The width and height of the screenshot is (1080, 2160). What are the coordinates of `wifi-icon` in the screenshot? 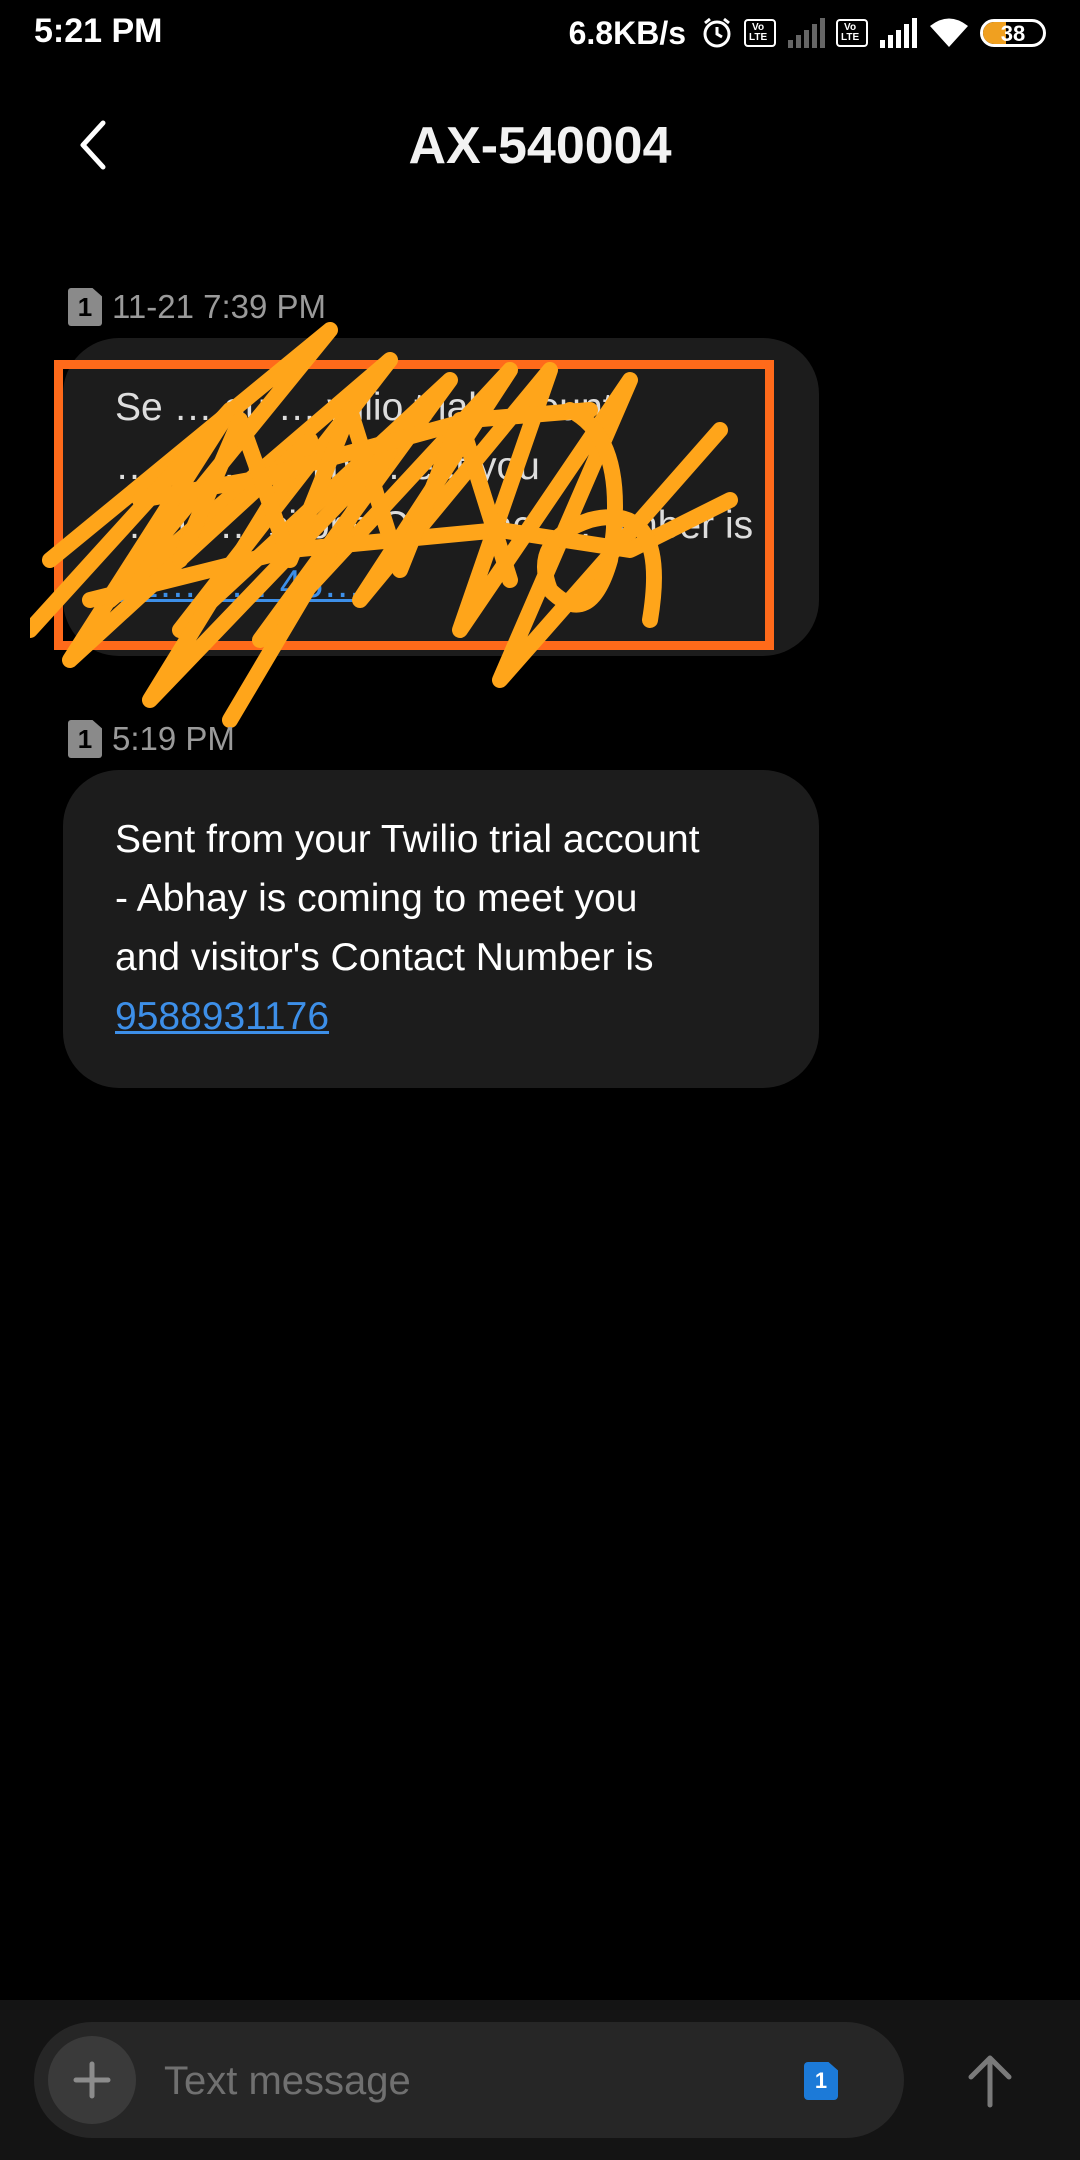 It's located at (949, 33).